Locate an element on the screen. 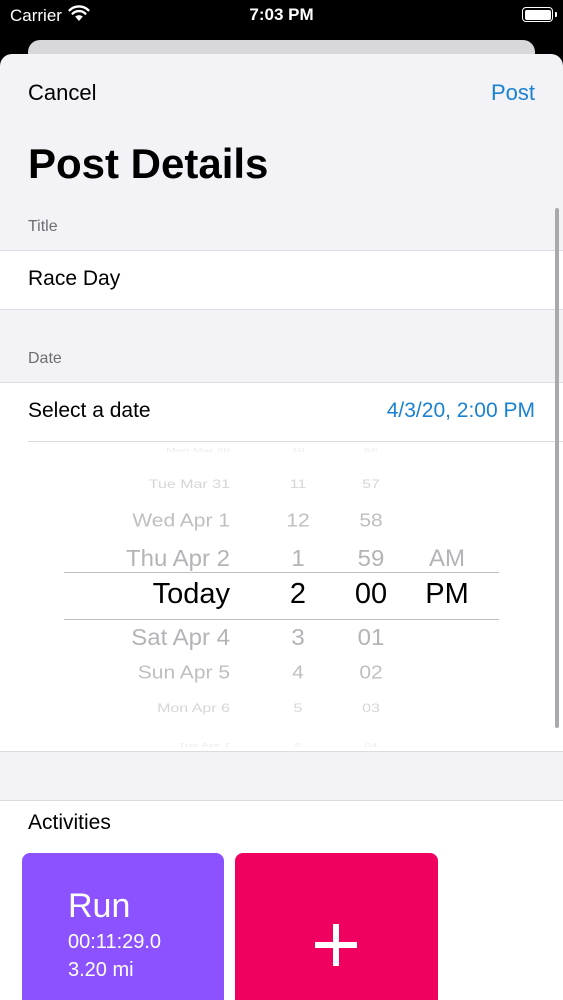 The height and width of the screenshot is (1000, 563). picker-day-option: Sun Apr 5 is located at coordinates (184, 674).